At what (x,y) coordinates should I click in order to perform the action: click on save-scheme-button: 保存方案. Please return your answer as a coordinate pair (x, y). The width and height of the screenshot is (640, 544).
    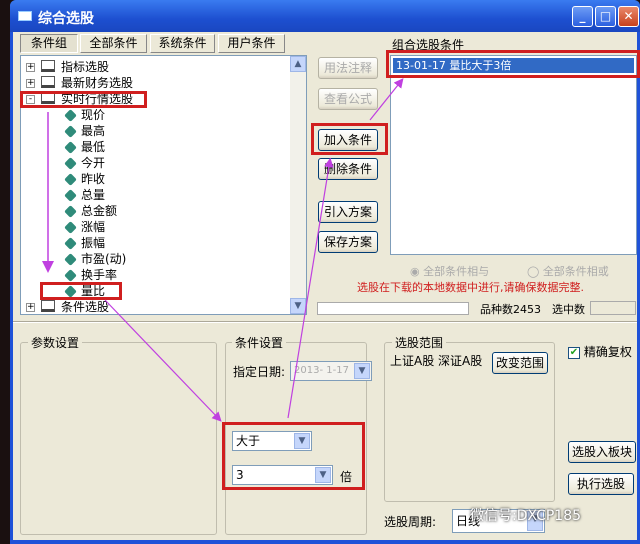
    Looking at the image, I should click on (348, 242).